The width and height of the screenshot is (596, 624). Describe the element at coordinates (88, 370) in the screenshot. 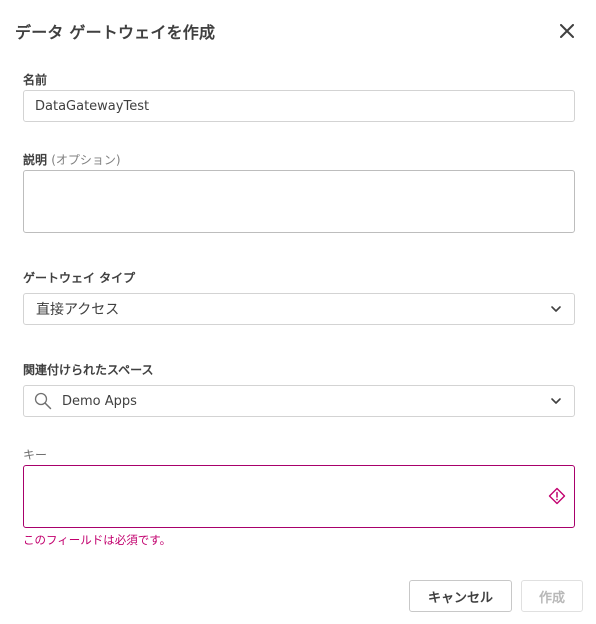

I see `space-label: 関連付けられたスペース` at that location.